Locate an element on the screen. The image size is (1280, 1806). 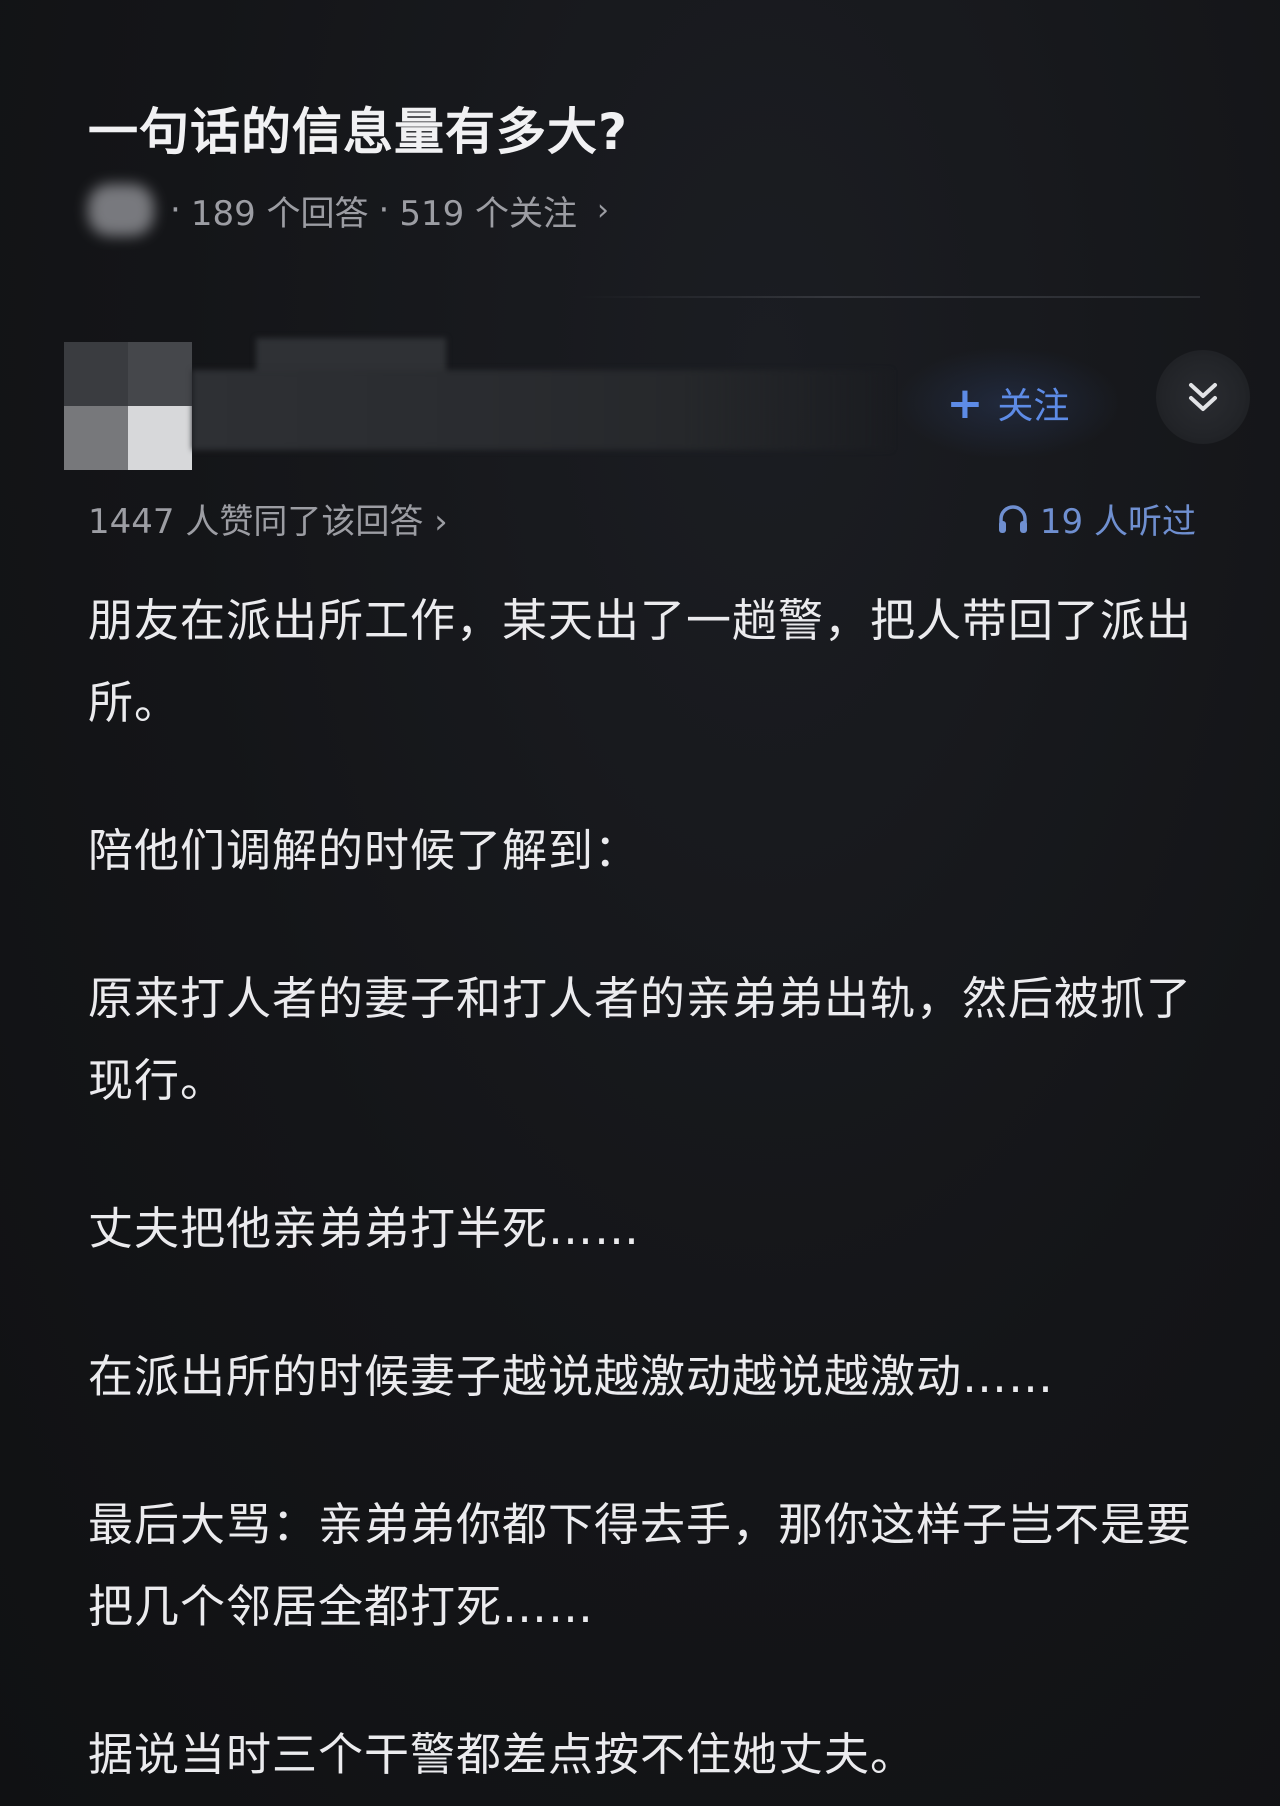
topic-redacted is located at coordinates (121, 210).